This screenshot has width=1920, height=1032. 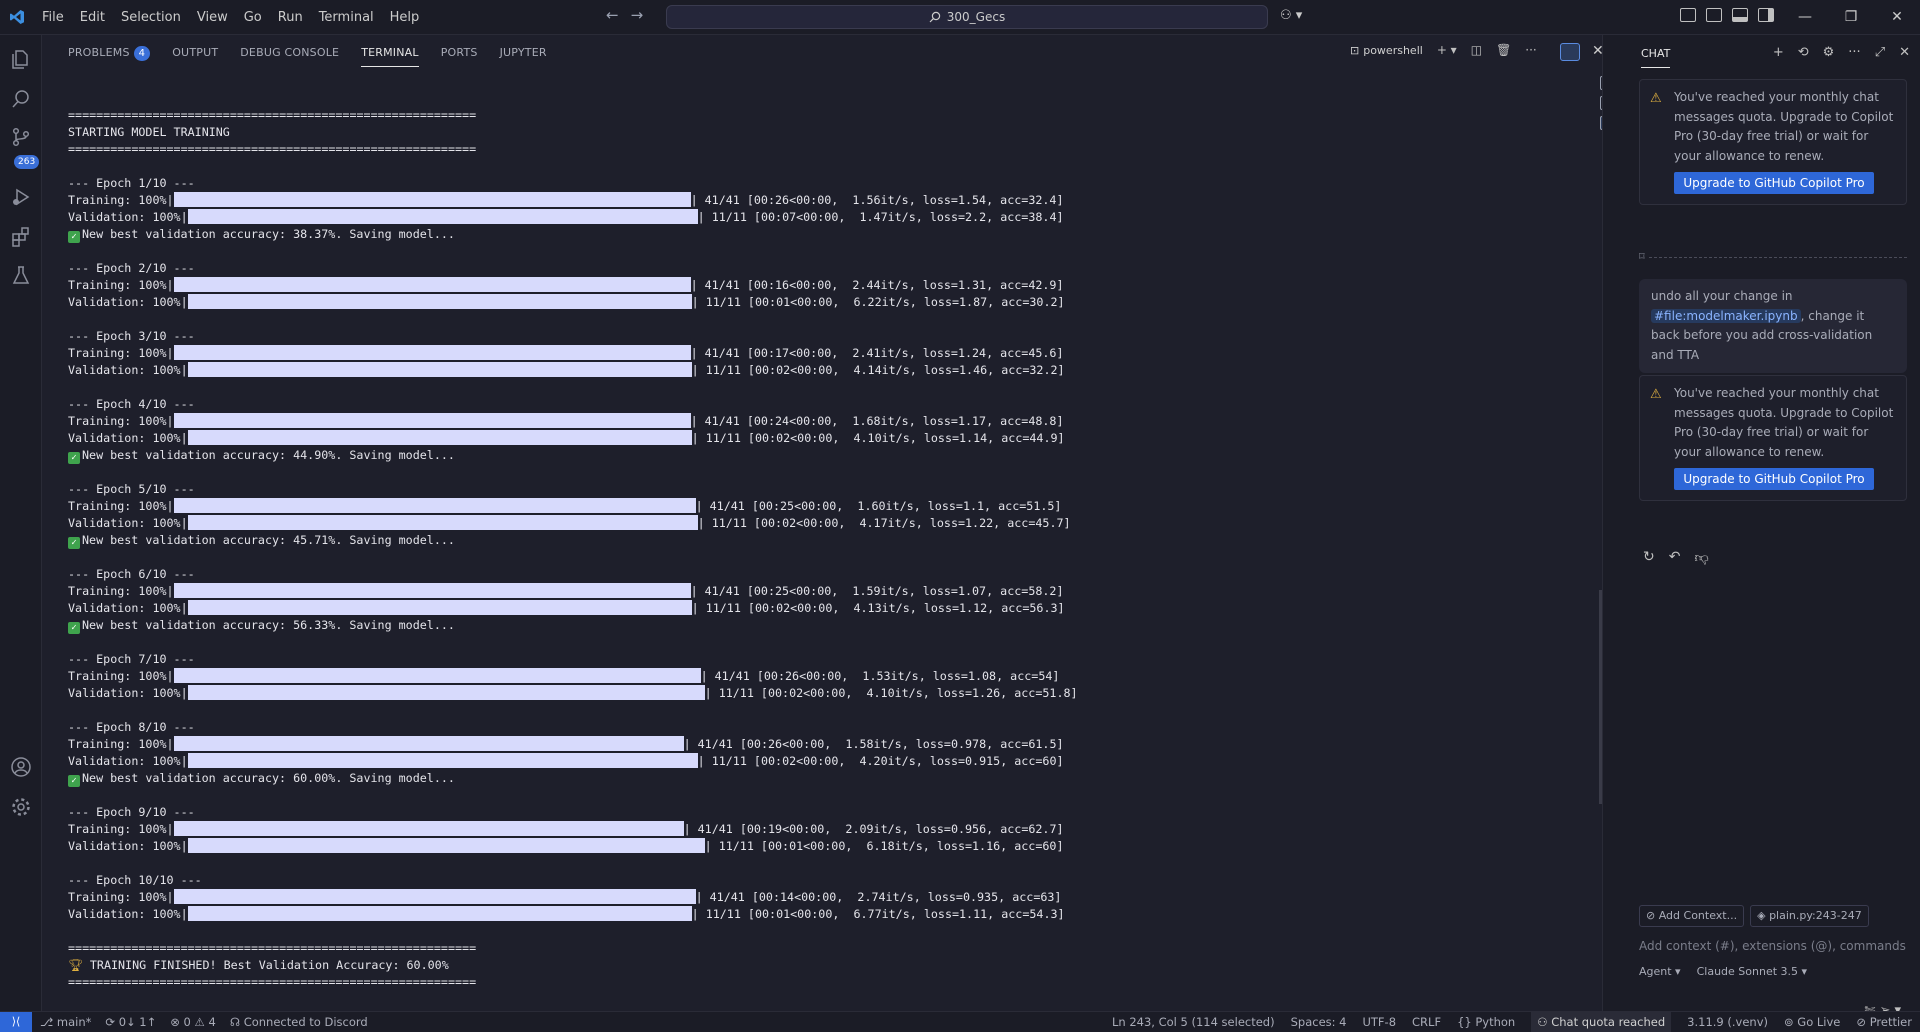 What do you see at coordinates (459, 53) in the screenshot?
I see `tab-ports: PORTS` at bounding box center [459, 53].